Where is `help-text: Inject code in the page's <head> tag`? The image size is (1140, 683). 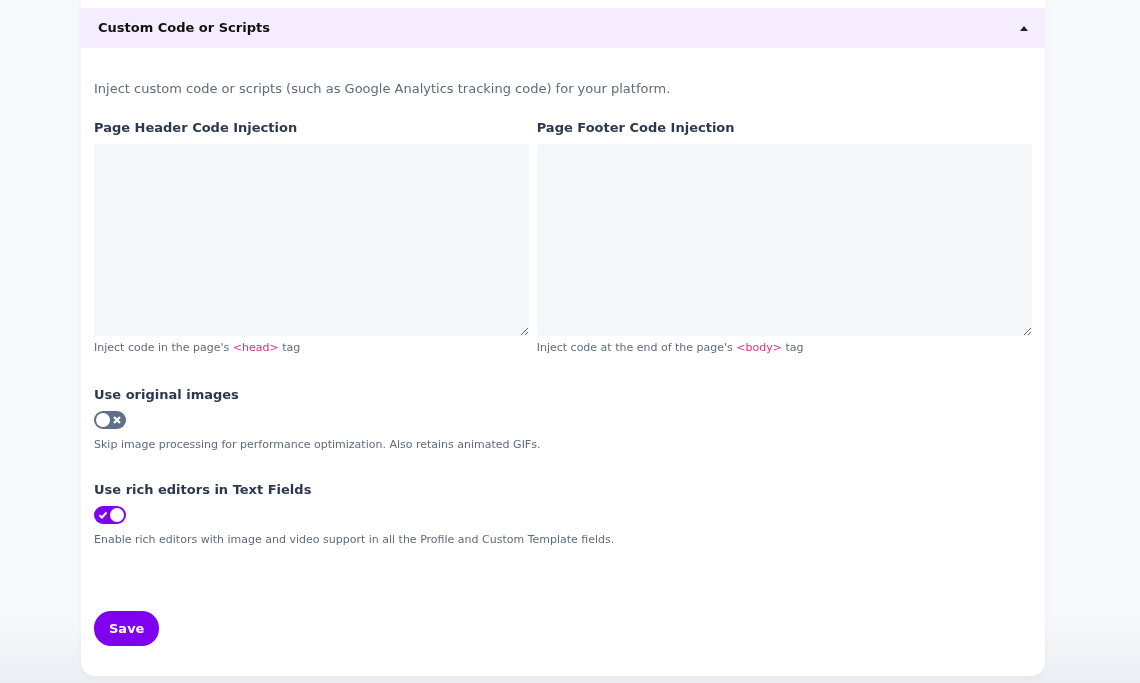
help-text: Inject code in the page's <head> tag is located at coordinates (198, 348).